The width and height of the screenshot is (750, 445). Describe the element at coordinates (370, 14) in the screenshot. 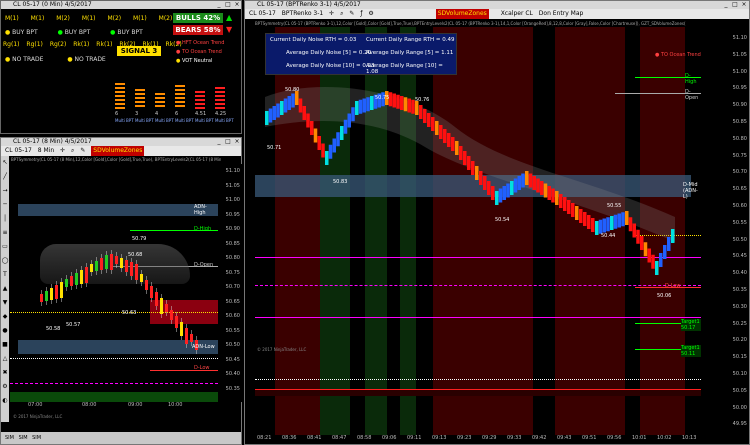

I see `strategy-icon: ⚙` at that location.